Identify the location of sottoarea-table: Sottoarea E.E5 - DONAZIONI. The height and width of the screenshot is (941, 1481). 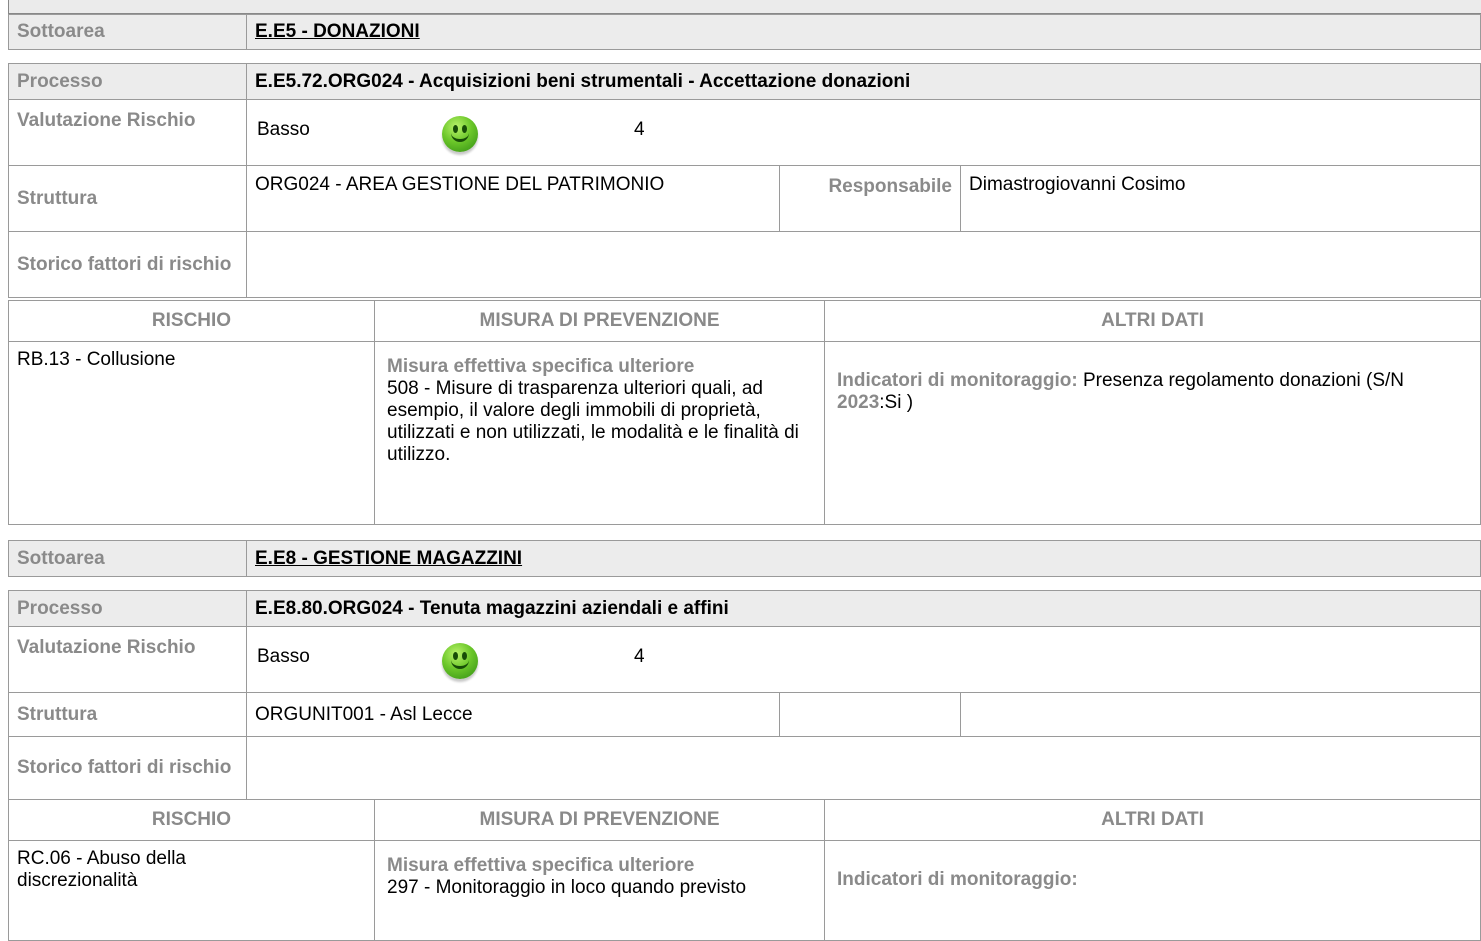
(744, 32).